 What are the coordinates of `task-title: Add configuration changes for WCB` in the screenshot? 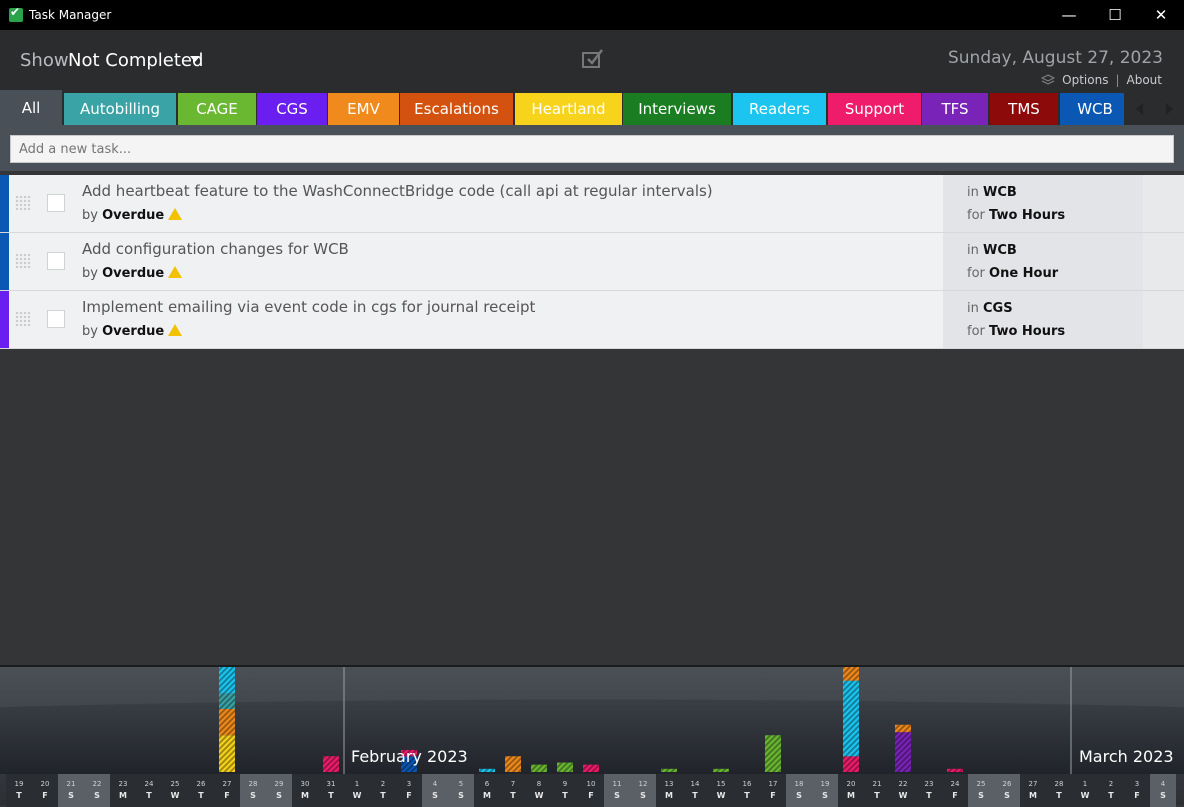 It's located at (215, 249).